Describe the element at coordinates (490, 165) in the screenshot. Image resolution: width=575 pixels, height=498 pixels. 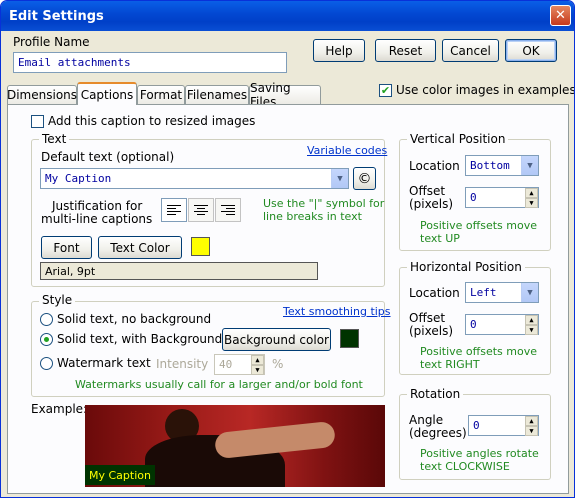
I see `vertical-location-value: Bottom` at that location.